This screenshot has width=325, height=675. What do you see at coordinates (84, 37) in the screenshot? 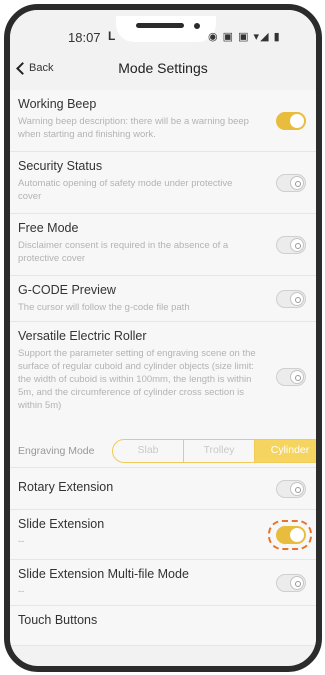
I see `status-time: 18:07` at bounding box center [84, 37].